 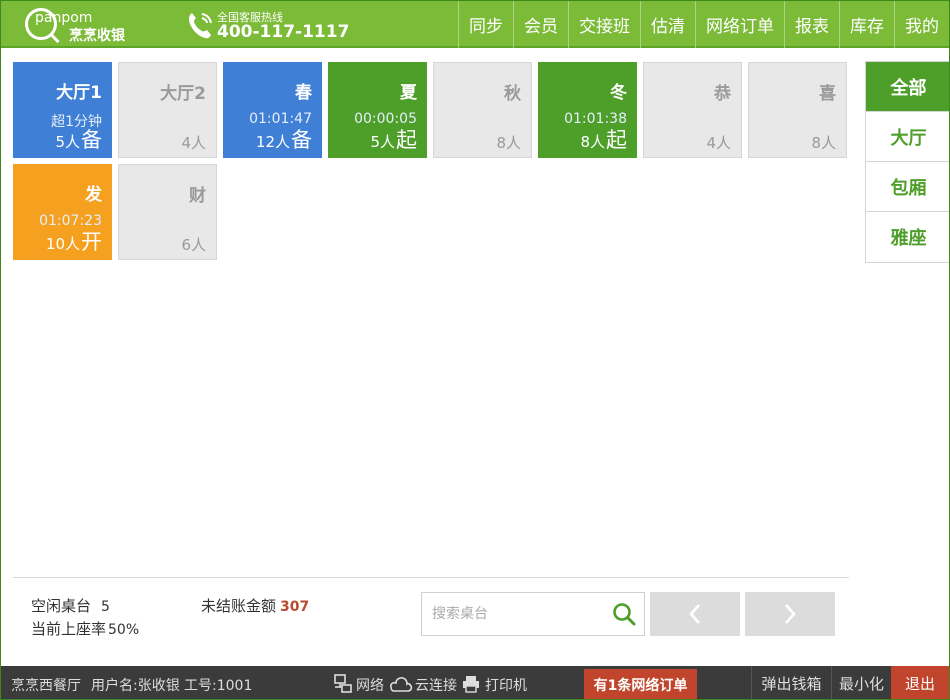 I want to click on table-tile: 春 01:01:47 12人备, so click(x=272, y=110).